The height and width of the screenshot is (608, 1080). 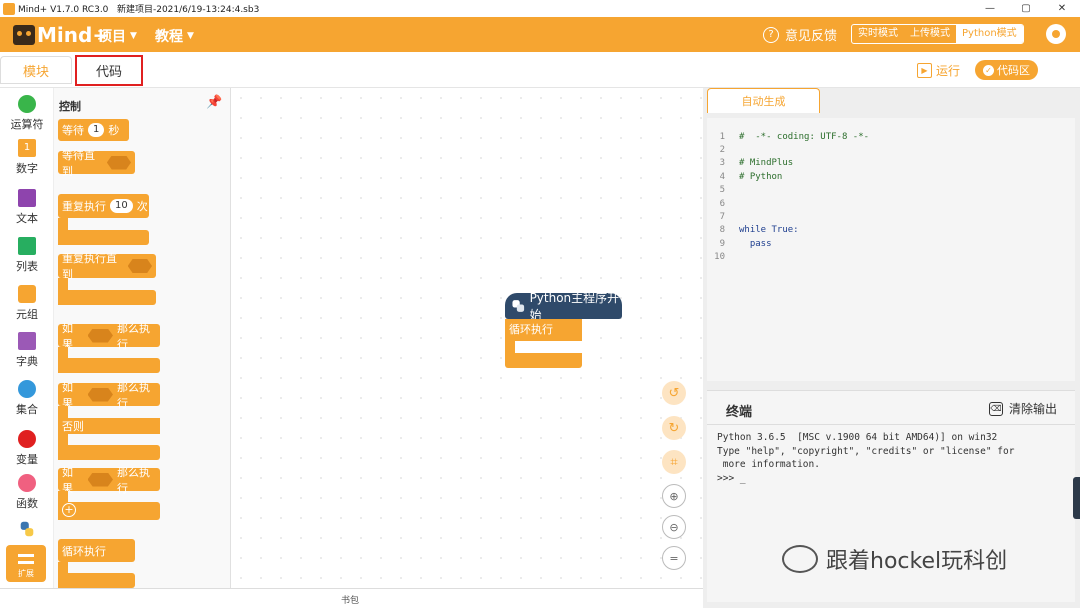 I want to click on tab-blocks: 模块, so click(x=36, y=70).